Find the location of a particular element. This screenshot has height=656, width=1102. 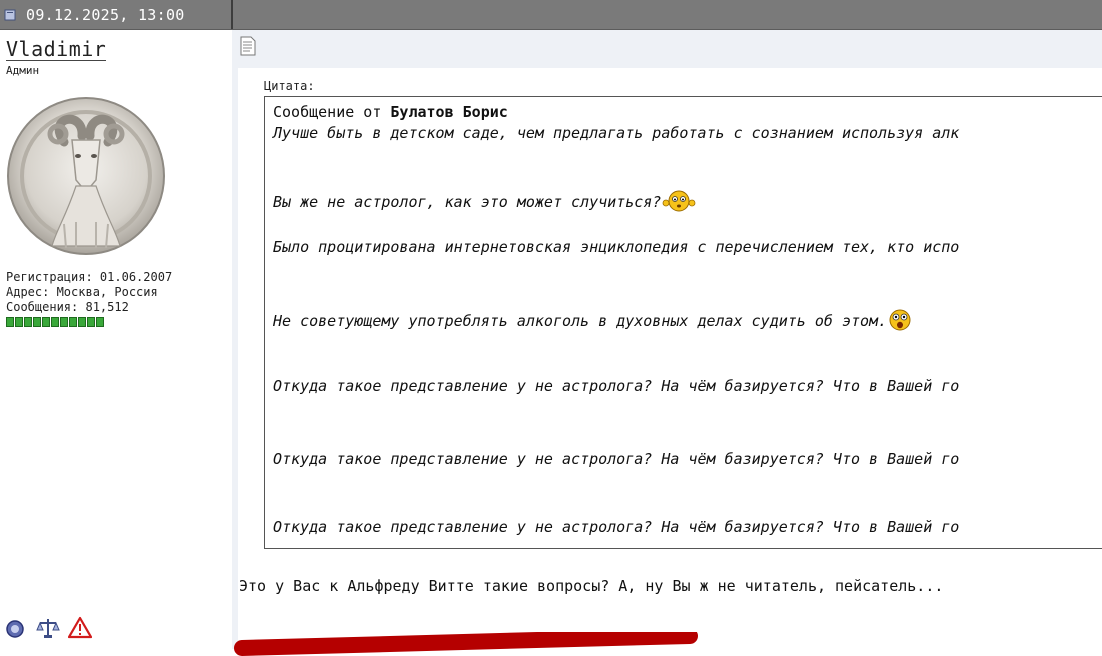

reputation-bar is located at coordinates (55, 322).